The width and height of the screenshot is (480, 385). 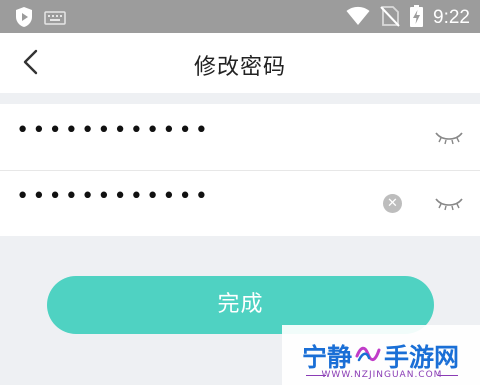 I want to click on page-title: 修改密码, so click(x=239, y=67).